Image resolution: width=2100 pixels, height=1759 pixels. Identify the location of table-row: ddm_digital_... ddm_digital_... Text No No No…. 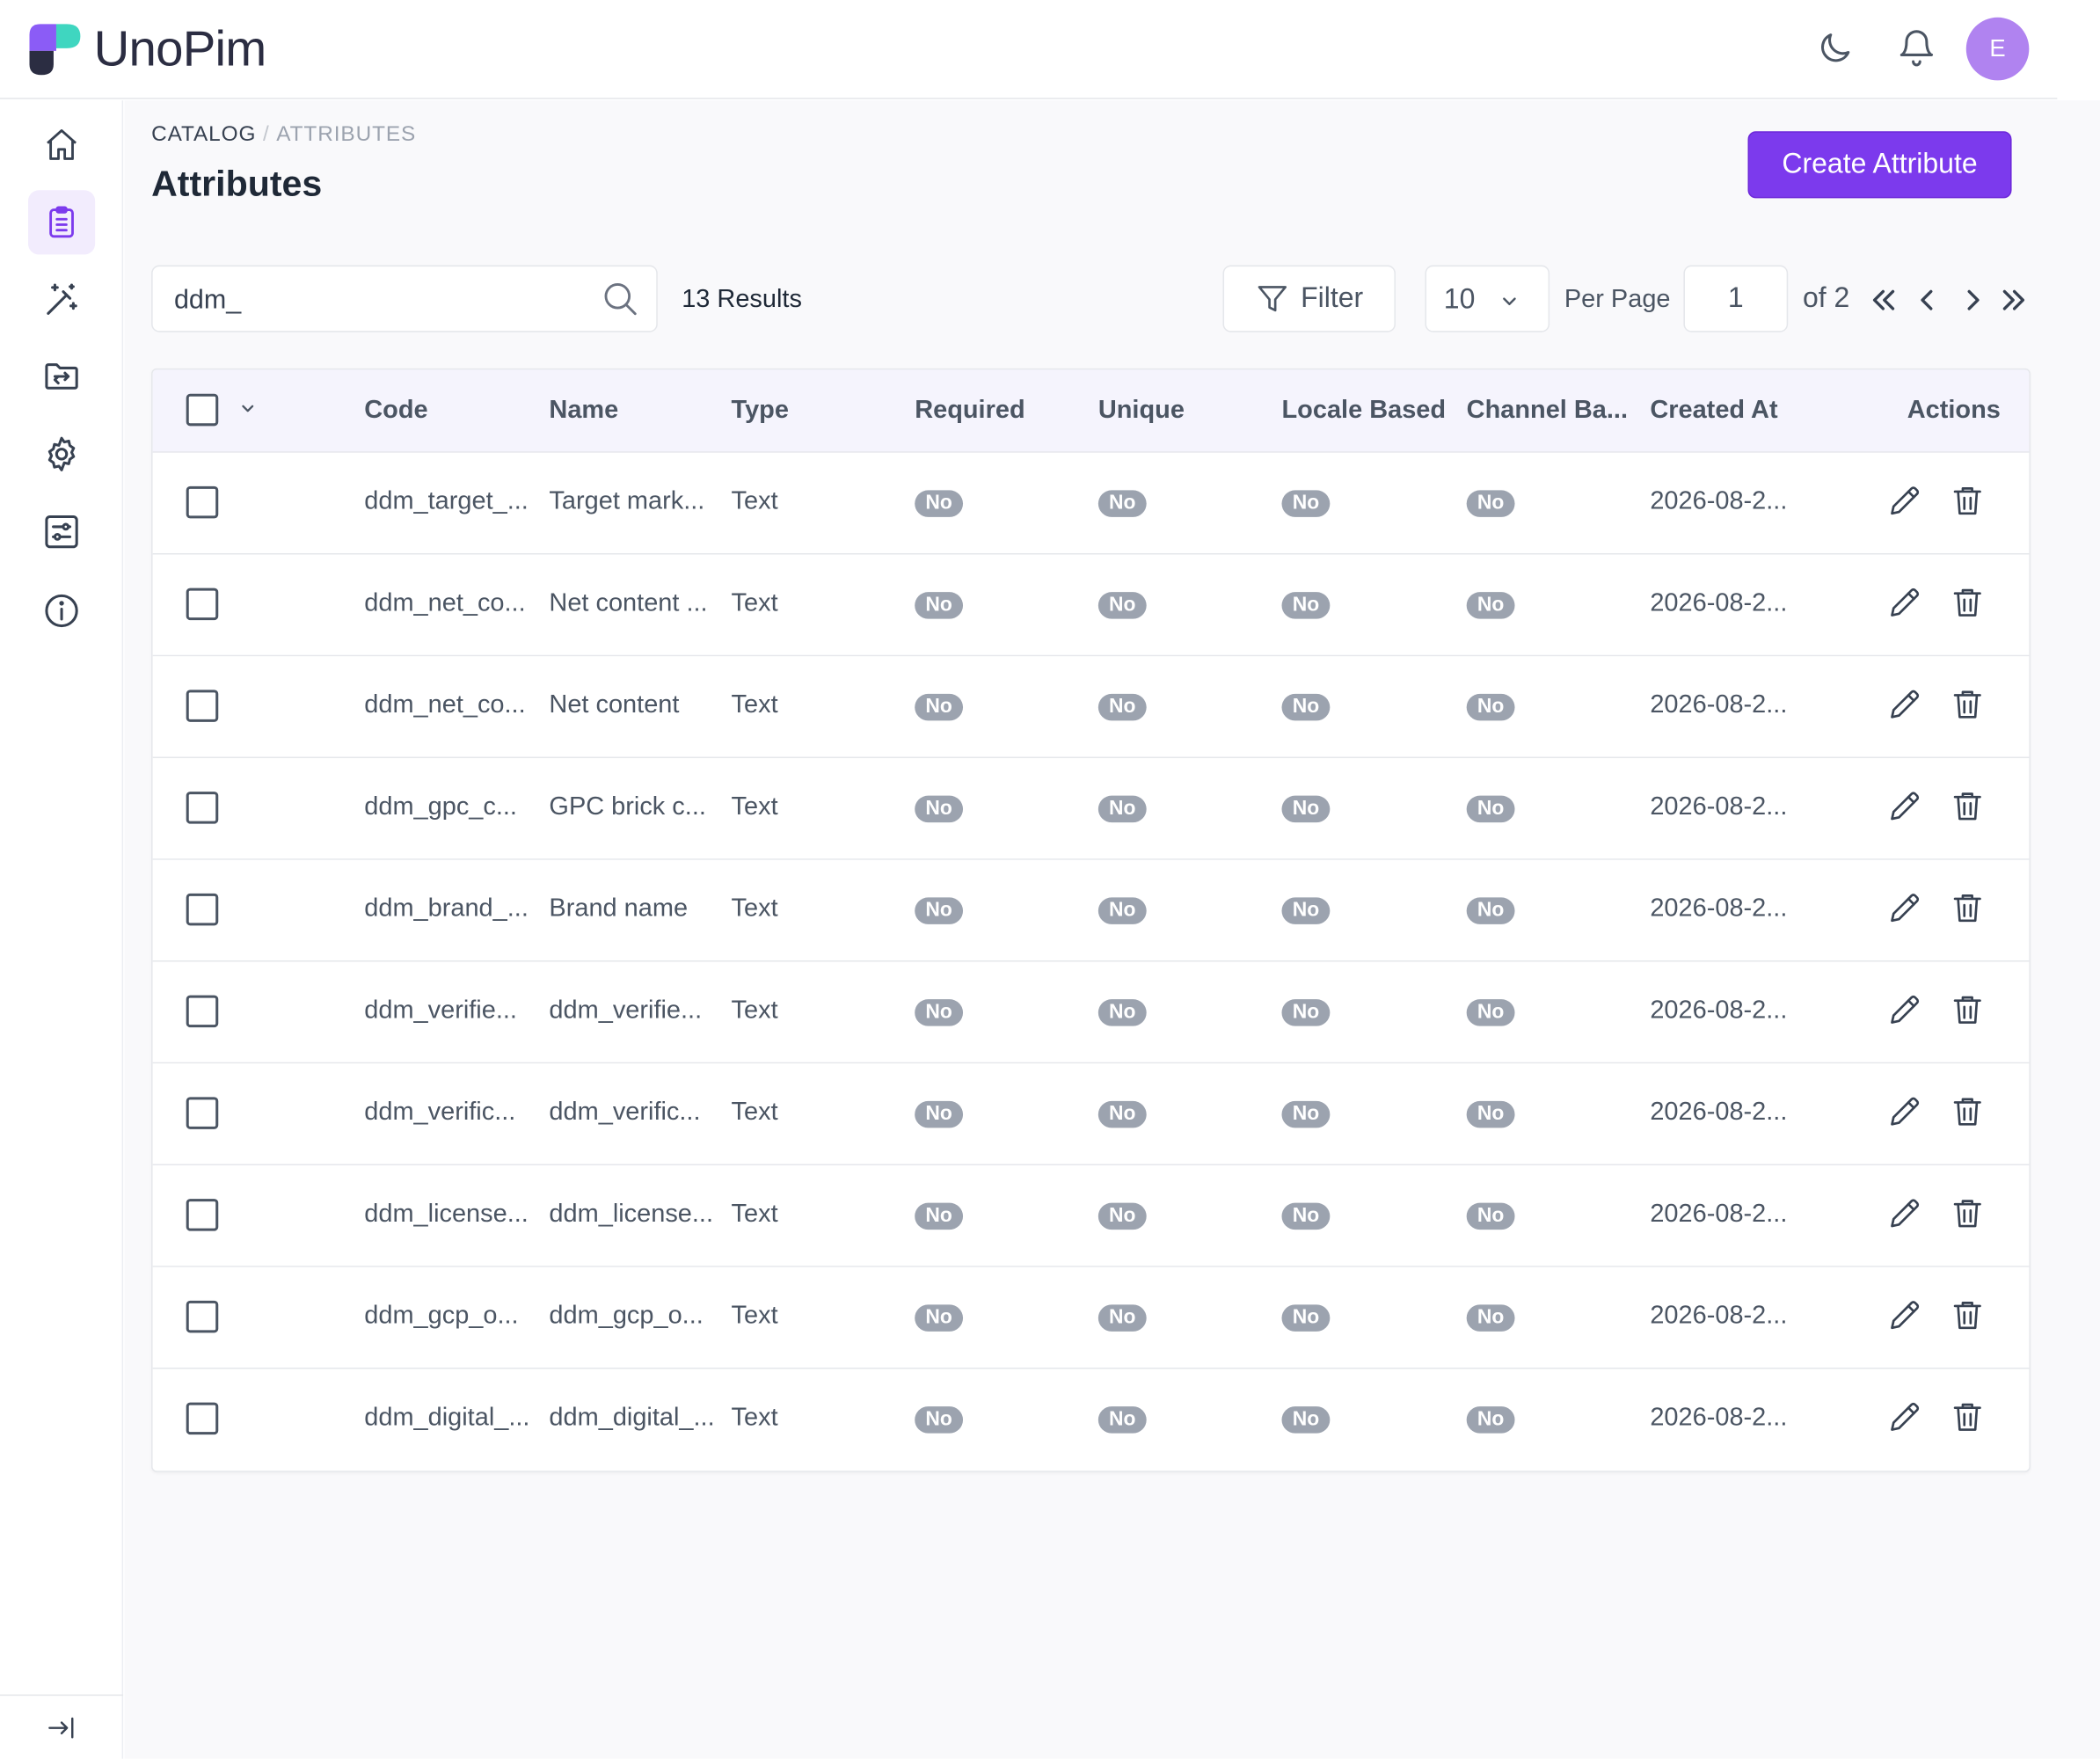
(1091, 1420).